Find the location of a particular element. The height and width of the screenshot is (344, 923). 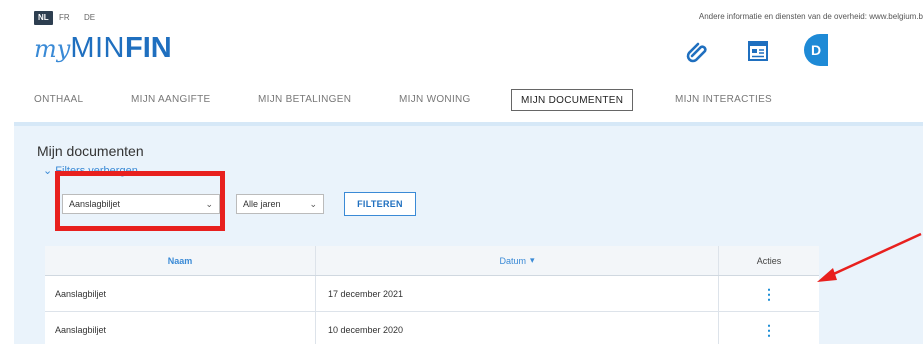

nav-mijn-betalingen: MIJN BETALINGEN is located at coordinates (304, 100).